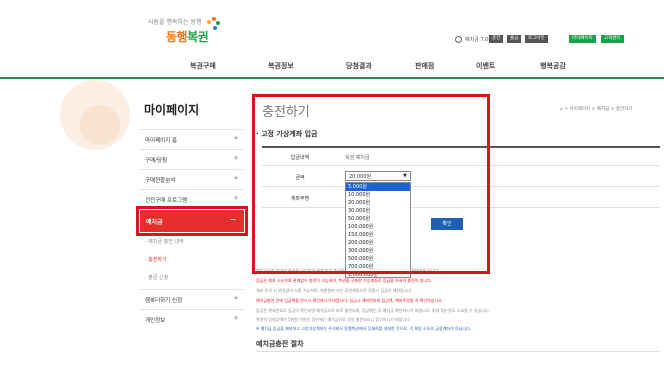 The width and height of the screenshot is (664, 373). I want to click on nav-item-info: 복권정보, so click(281, 66).